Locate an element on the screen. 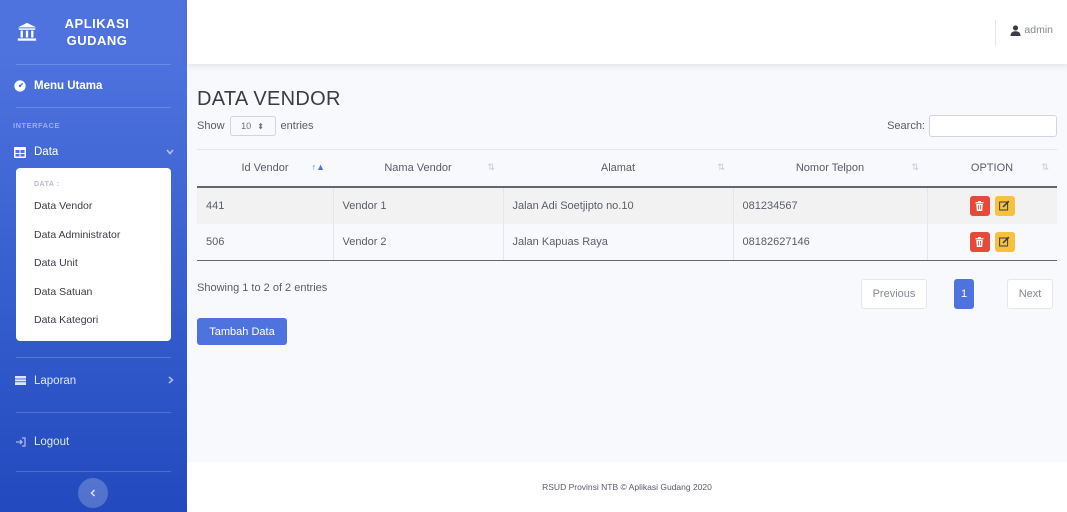 The height and width of the screenshot is (512, 1067). sort-asc-icon: ↑▲ is located at coordinates (318, 167).